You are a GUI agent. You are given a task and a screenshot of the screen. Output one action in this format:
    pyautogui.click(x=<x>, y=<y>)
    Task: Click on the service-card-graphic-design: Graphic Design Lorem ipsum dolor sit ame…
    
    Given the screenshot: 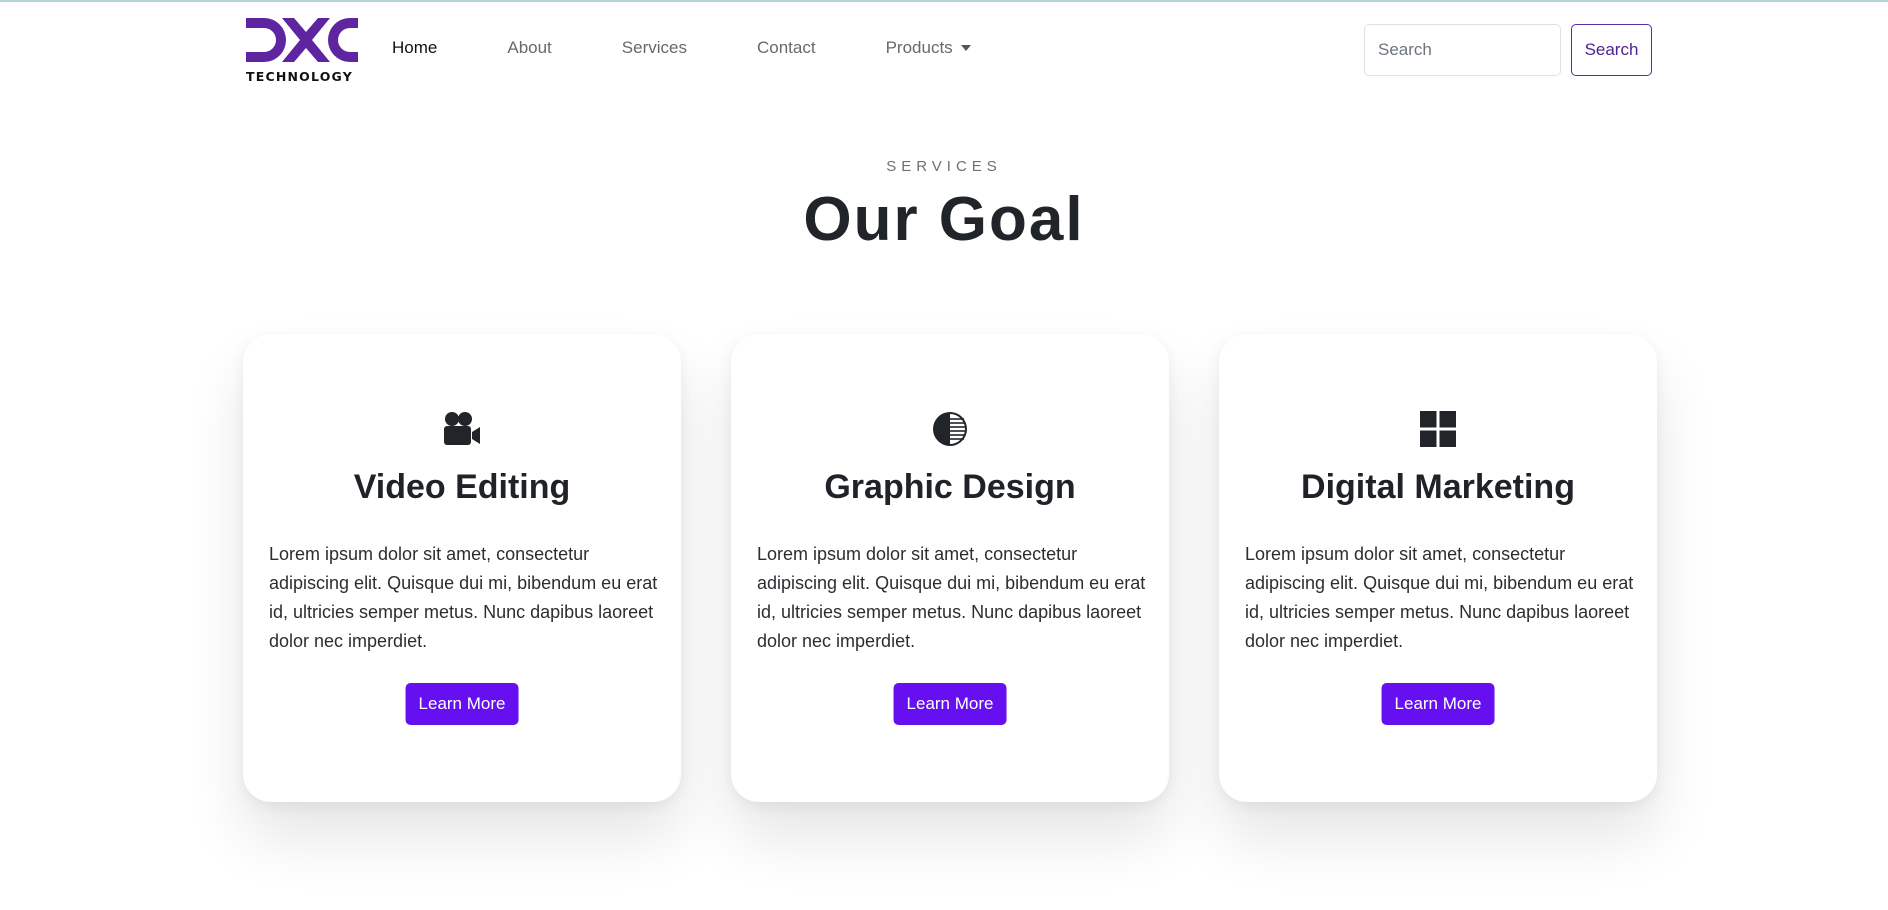 What is the action you would take?
    pyautogui.click(x=950, y=568)
    